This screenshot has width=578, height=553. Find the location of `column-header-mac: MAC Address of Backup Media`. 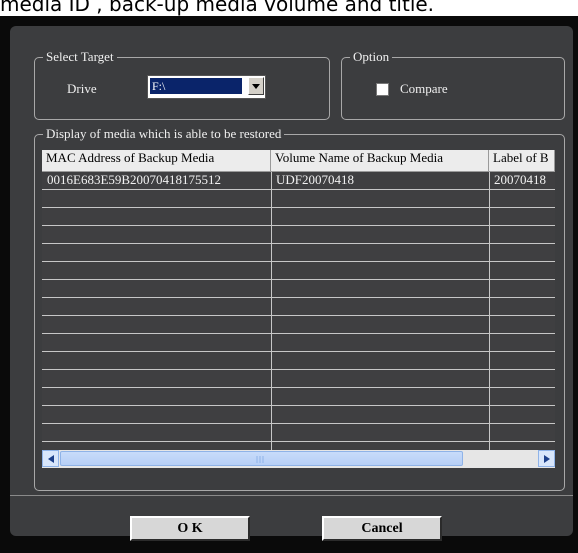

column-header-mac: MAC Address of Backup Media is located at coordinates (156, 161).